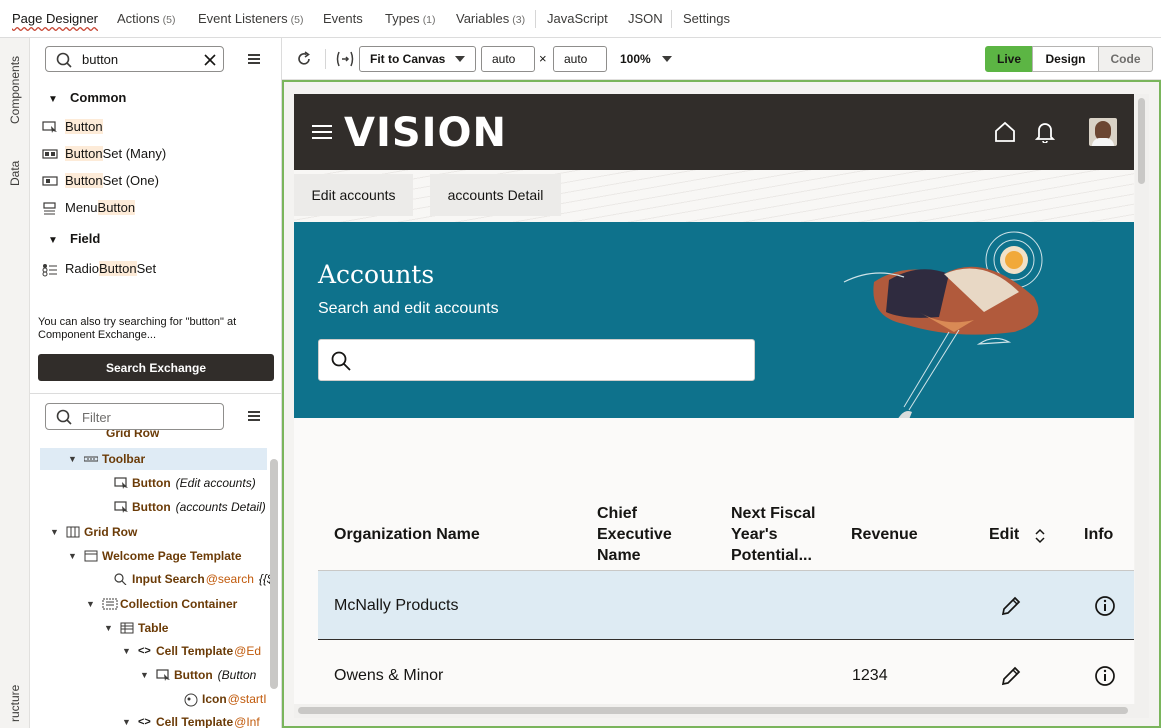 The height and width of the screenshot is (728, 1161). I want to click on fit-to-canvas-select: Fit to Canvas, so click(417, 59).